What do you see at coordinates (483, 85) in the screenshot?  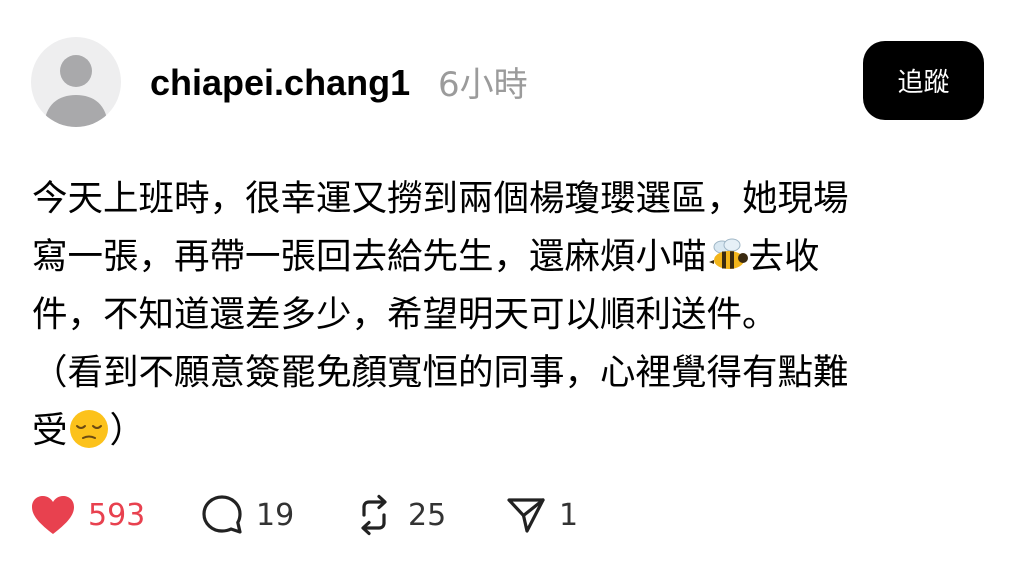 I see `post-timestamp: 6小時` at bounding box center [483, 85].